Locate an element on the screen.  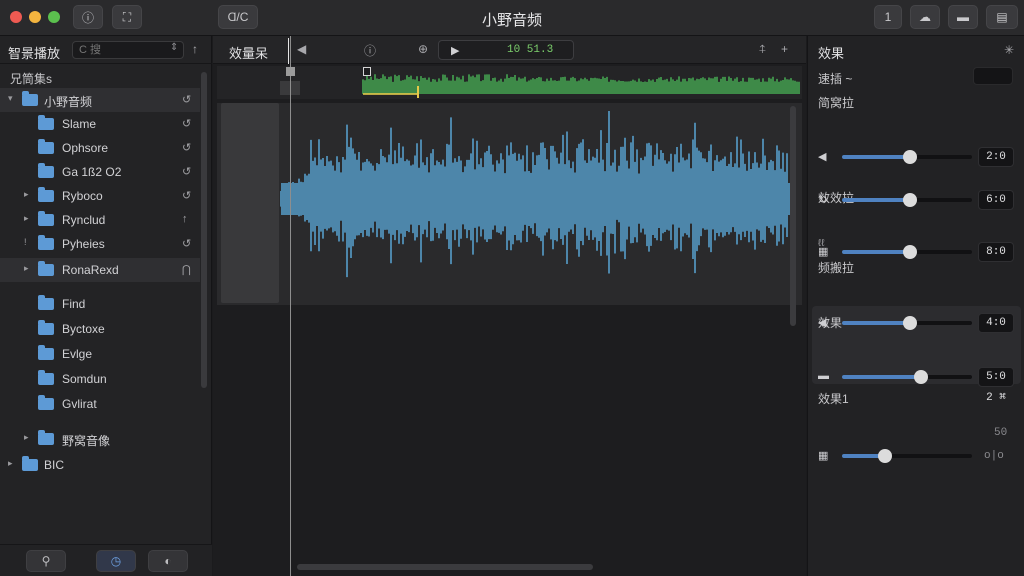
close-window-button is located at coordinates (16, 17).